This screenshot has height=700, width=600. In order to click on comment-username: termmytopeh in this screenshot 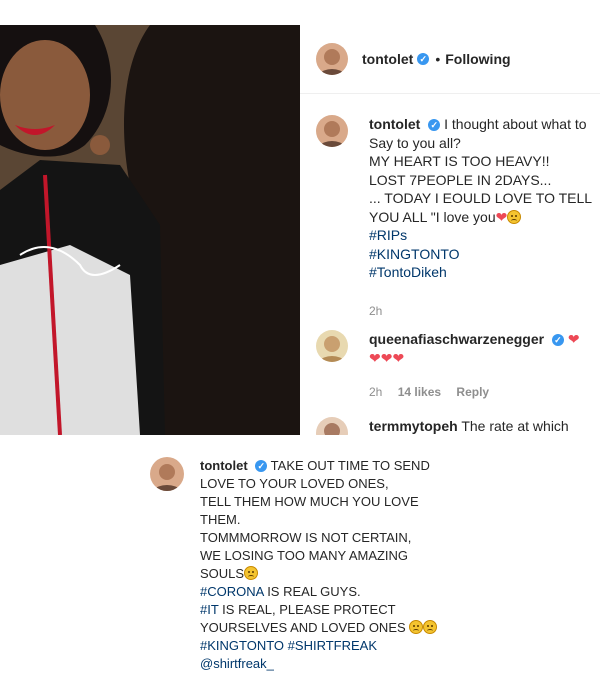, I will do `click(413, 426)`.